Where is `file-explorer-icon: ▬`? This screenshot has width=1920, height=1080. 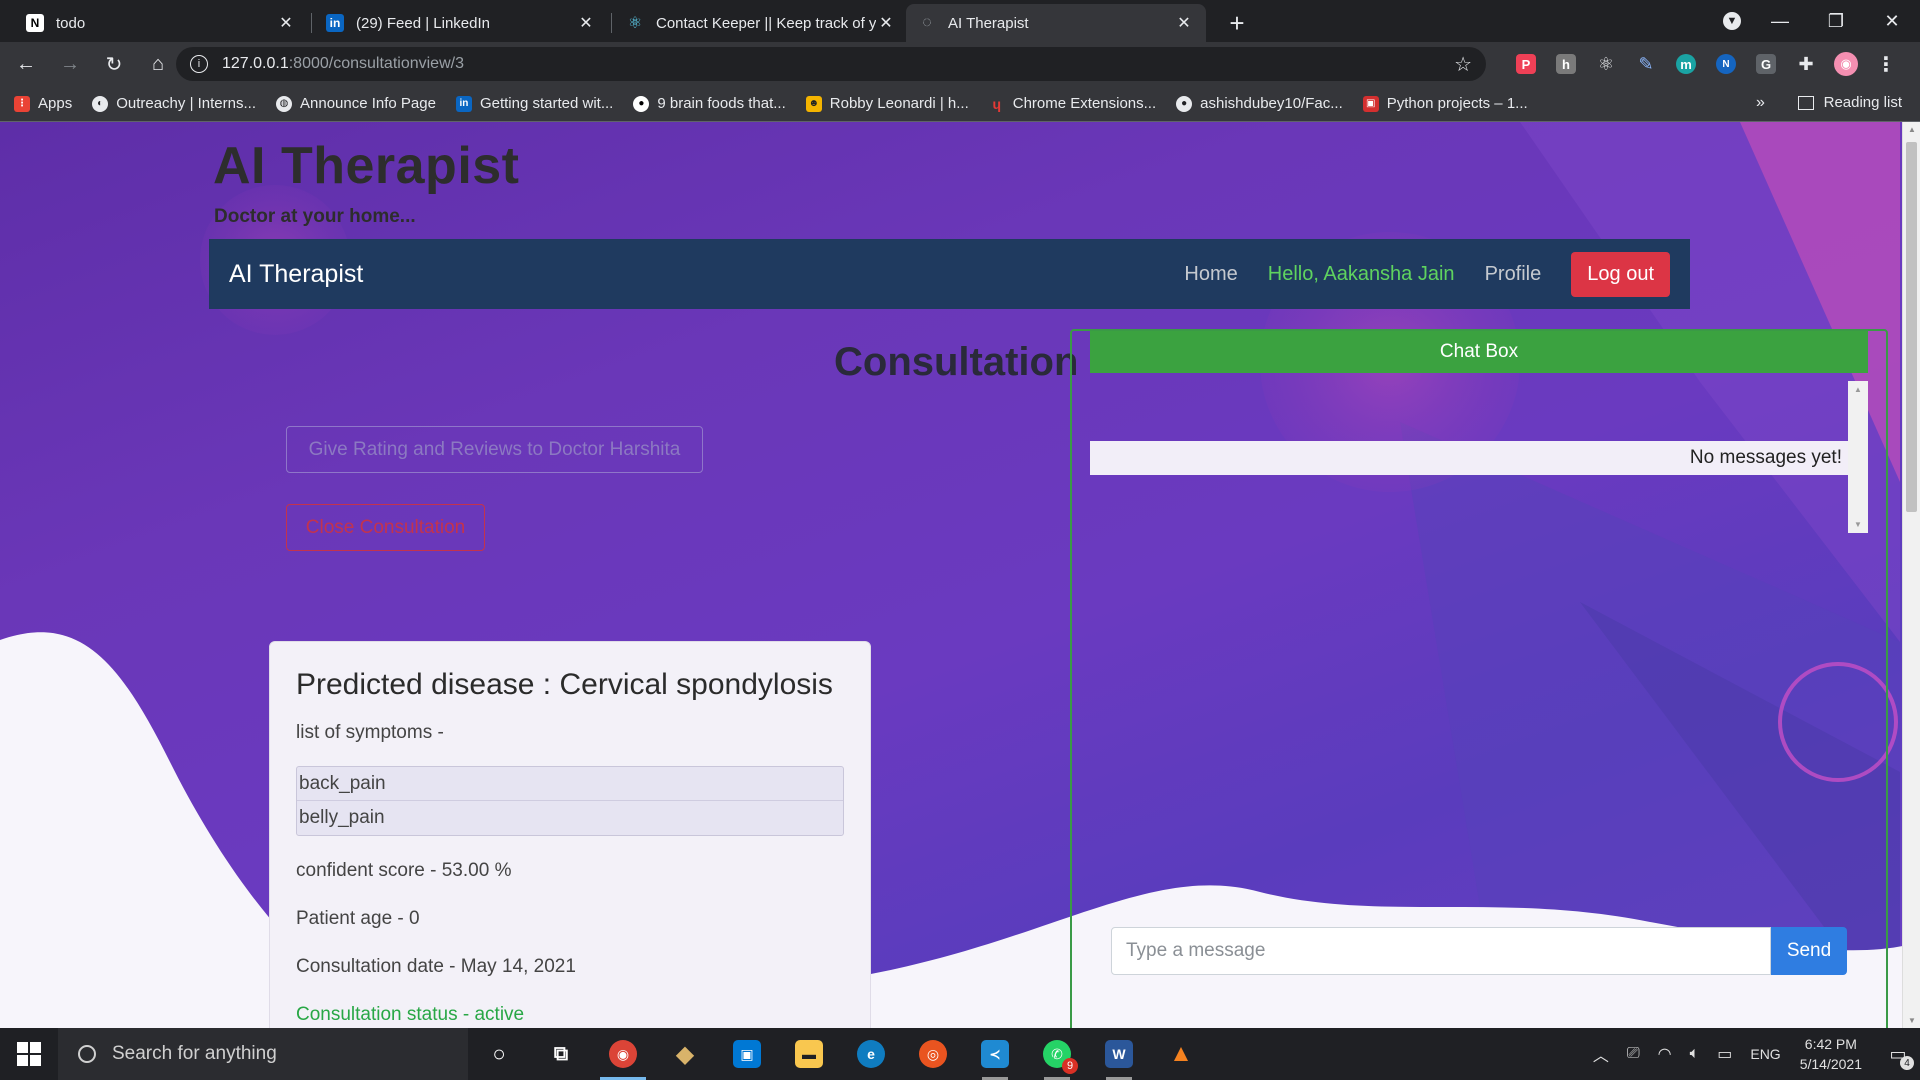 file-explorer-icon: ▬ is located at coordinates (809, 1054).